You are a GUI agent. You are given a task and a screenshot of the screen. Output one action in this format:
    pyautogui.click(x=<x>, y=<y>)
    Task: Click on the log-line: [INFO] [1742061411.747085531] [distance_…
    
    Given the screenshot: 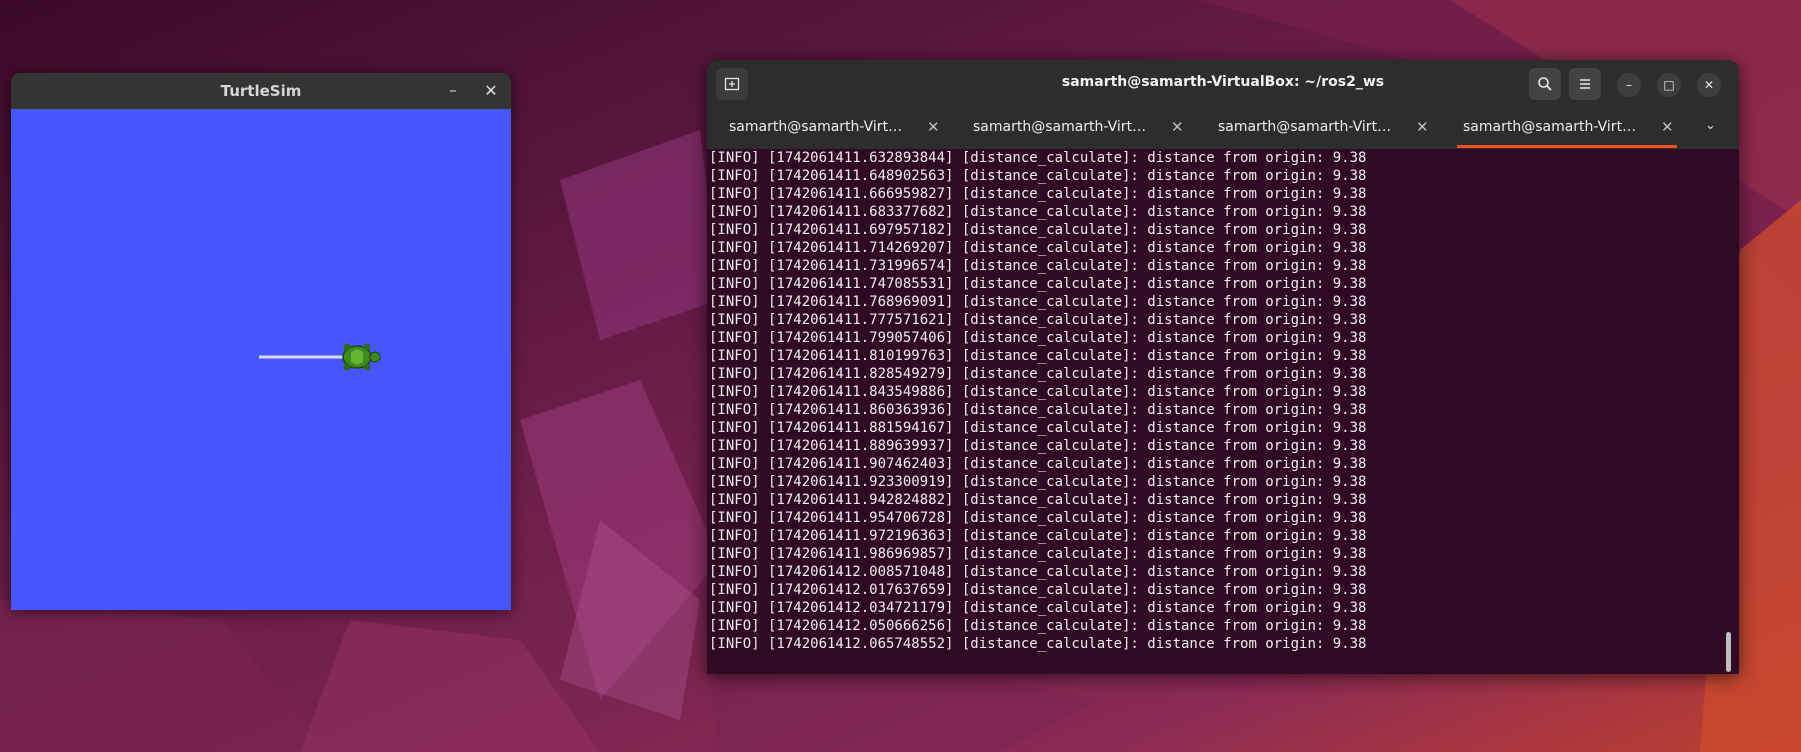 What is the action you would take?
    pyautogui.click(x=1038, y=284)
    